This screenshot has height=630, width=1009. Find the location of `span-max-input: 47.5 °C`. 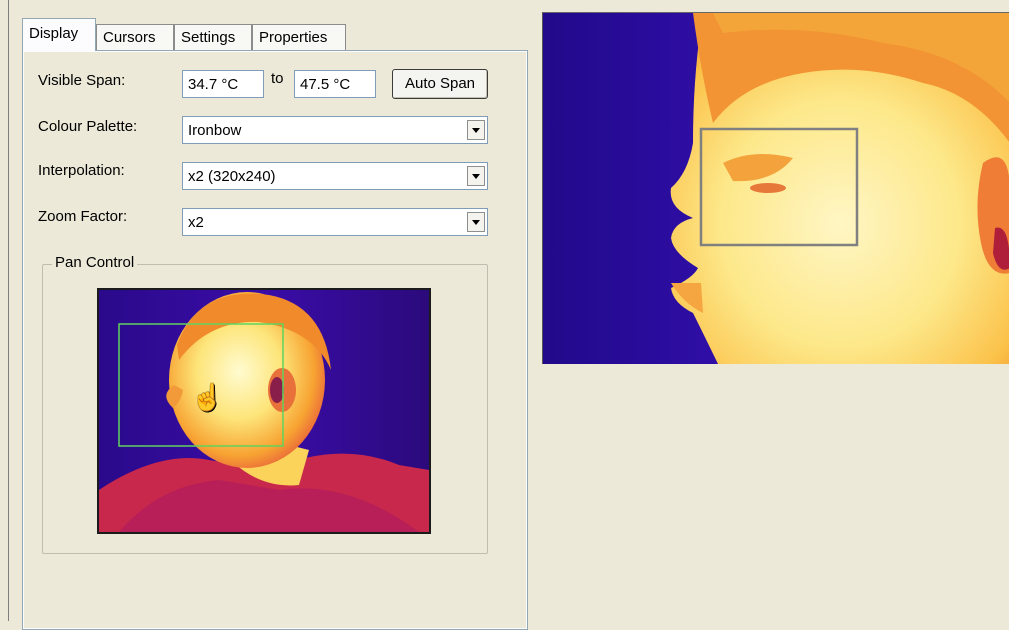

span-max-input: 47.5 °C is located at coordinates (335, 84).